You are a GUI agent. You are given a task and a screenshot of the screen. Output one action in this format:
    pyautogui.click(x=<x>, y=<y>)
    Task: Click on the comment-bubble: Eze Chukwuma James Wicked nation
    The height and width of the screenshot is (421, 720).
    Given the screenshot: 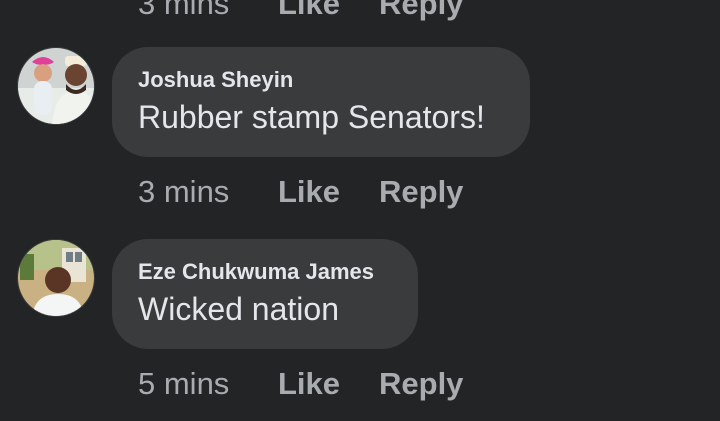 What is the action you would take?
    pyautogui.click(x=265, y=294)
    